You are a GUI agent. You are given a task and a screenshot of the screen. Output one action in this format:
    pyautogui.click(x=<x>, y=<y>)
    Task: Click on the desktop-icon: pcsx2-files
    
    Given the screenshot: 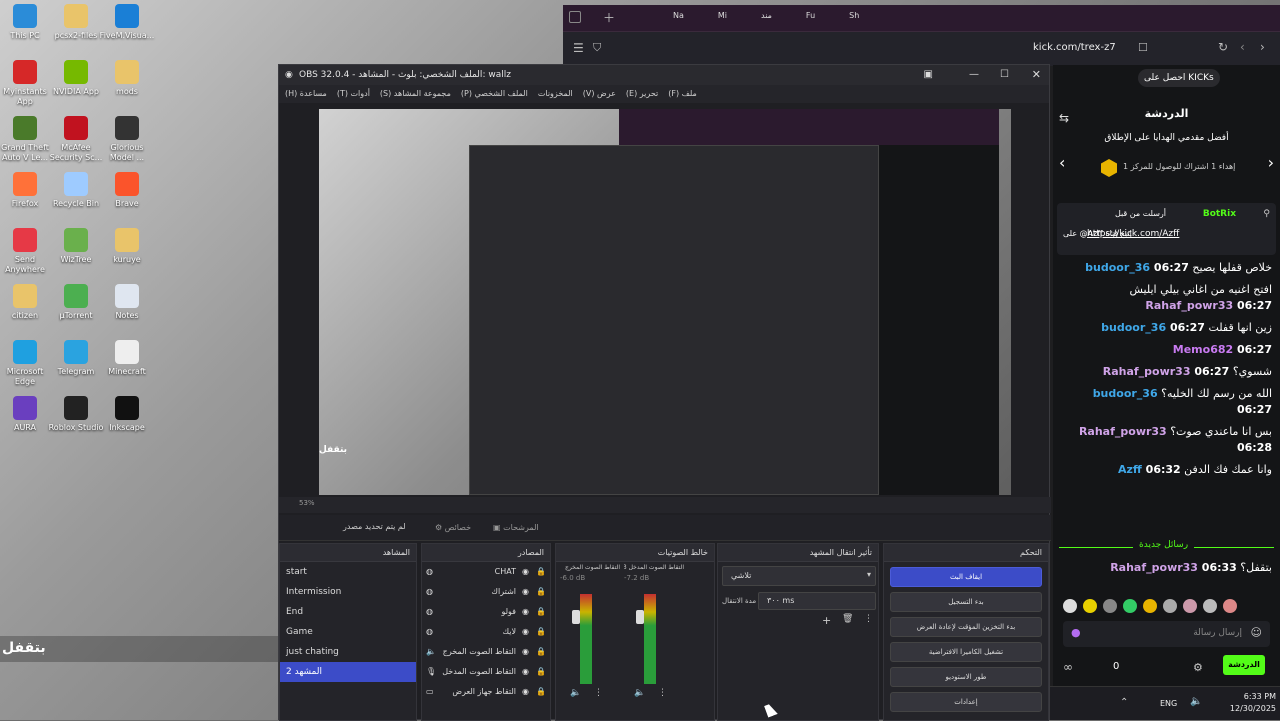 What is the action you would take?
    pyautogui.click(x=76, y=22)
    